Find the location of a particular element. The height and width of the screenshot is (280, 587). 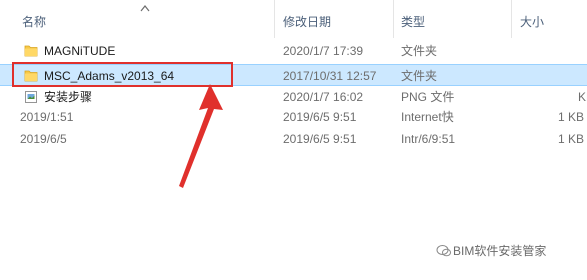

file-row: 2019/1:51 2019/6/5 9:51 Internet快 1 KB is located at coordinates (293, 117).